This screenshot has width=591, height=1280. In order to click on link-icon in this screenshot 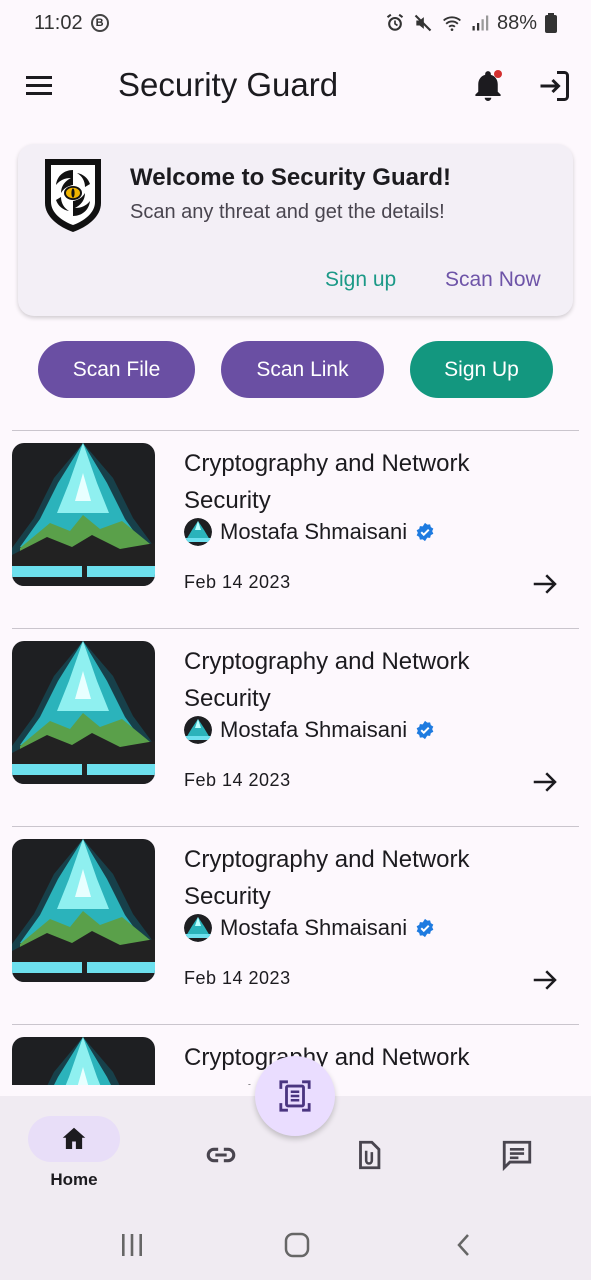, I will do `click(221, 1155)`.